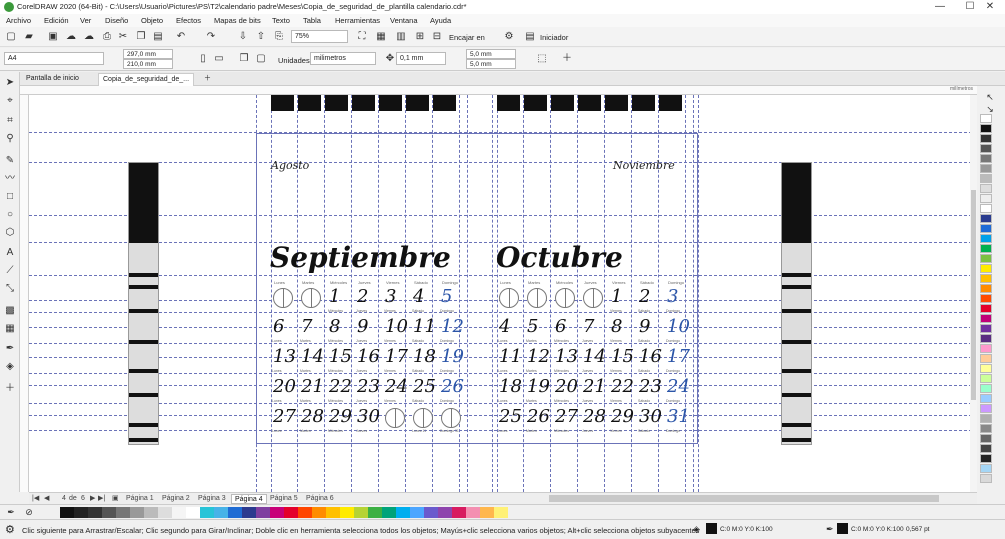 The height and width of the screenshot is (539, 1005). Describe the element at coordinates (10, 329) in the screenshot. I see `transparency-icon: ▦` at that location.